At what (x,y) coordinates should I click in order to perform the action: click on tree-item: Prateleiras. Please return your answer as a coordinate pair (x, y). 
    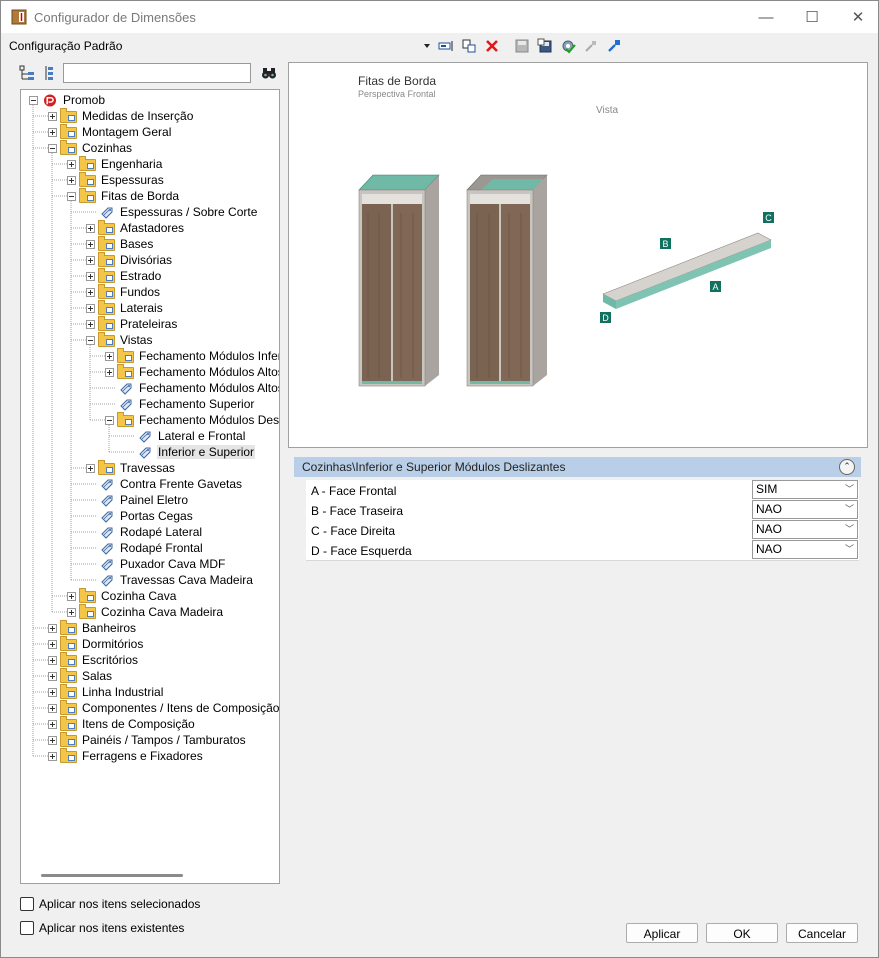
    Looking at the image, I should click on (132, 323).